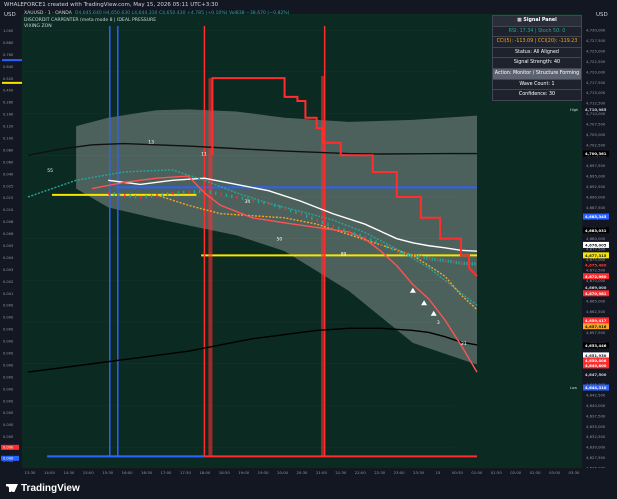 This screenshot has width=617, height=499. I want to click on left-axis-tick-label: 0.001, so click(8, 294).